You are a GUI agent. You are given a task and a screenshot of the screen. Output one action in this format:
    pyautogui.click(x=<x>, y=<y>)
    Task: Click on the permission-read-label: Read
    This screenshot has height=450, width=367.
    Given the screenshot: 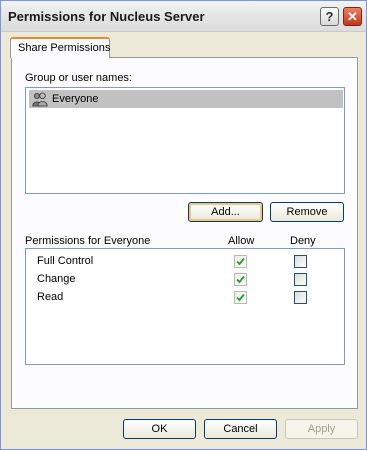 What is the action you would take?
    pyautogui.click(x=50, y=297)
    